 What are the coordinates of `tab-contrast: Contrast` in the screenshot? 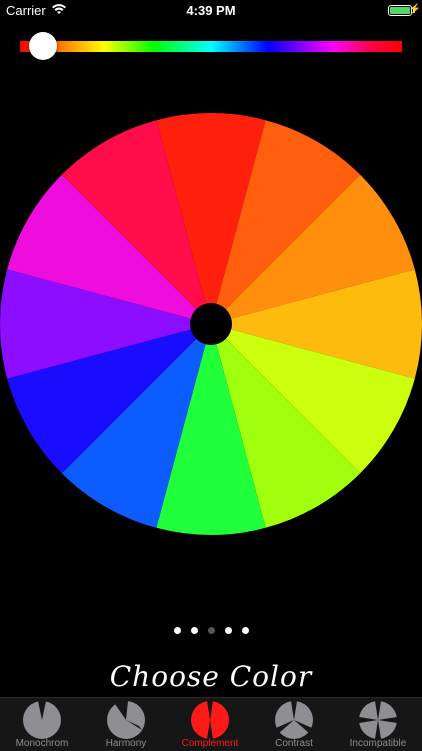 It's located at (294, 724).